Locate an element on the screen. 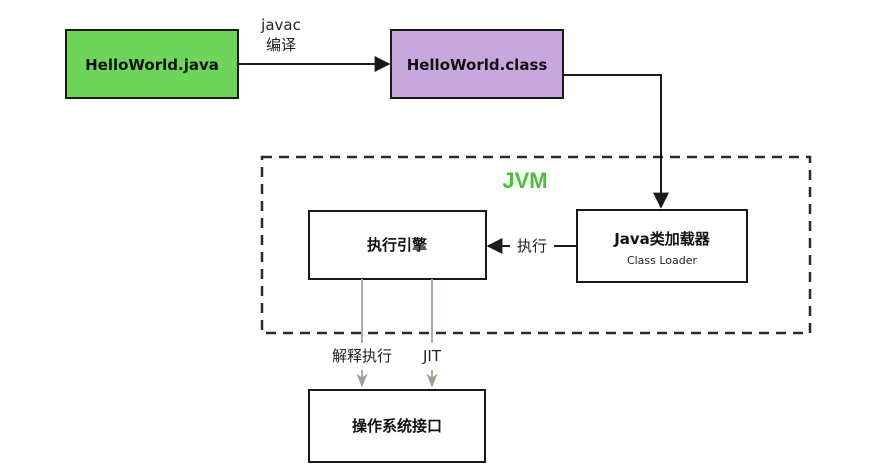 The height and width of the screenshot is (474, 875). hello-java-node: HelloWorld.java is located at coordinates (152, 64).